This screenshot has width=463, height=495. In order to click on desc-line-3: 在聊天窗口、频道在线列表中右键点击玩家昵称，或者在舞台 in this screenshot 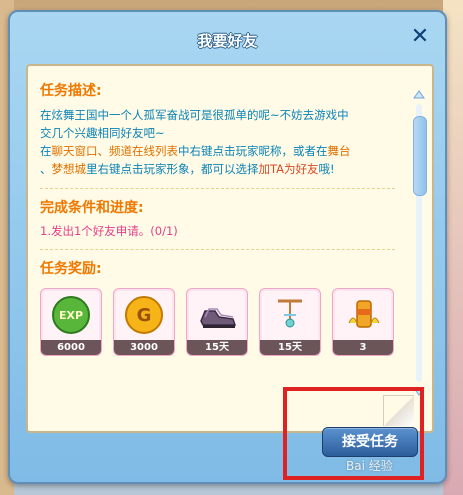, I will do `click(217, 151)`.